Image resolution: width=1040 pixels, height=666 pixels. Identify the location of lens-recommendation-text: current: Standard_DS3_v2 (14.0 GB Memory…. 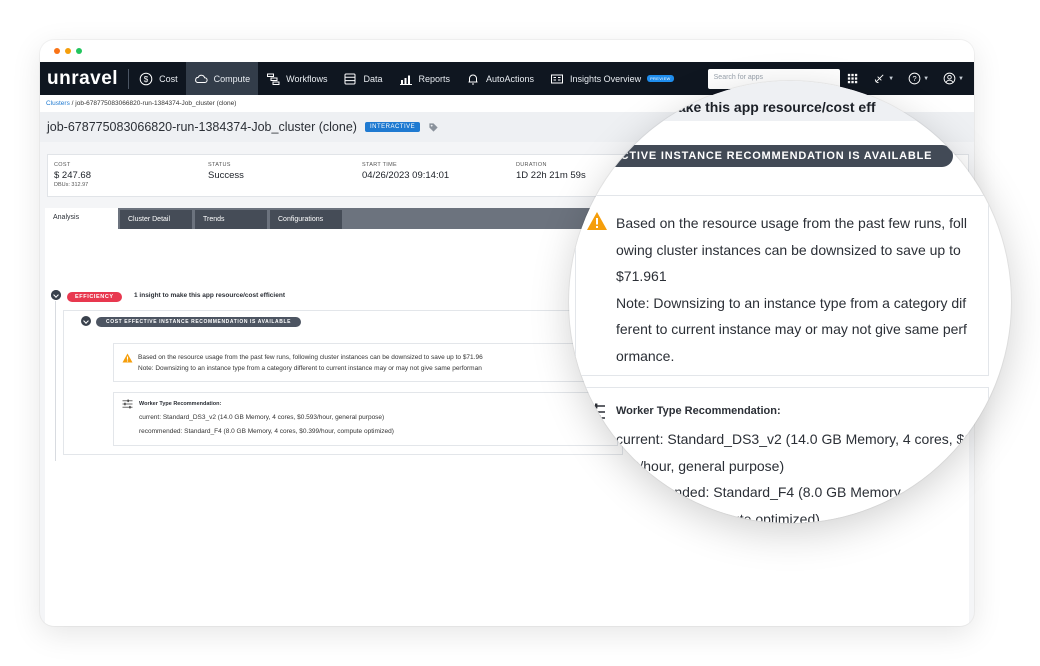
(796, 474).